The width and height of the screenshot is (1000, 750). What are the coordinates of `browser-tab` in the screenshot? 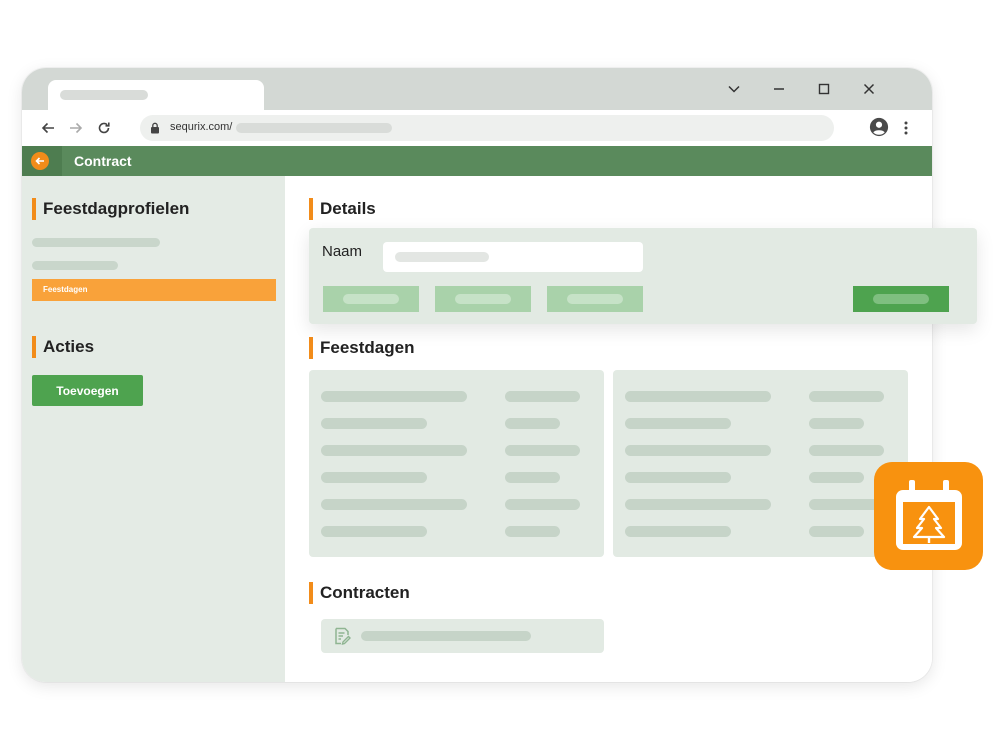 It's located at (156, 95).